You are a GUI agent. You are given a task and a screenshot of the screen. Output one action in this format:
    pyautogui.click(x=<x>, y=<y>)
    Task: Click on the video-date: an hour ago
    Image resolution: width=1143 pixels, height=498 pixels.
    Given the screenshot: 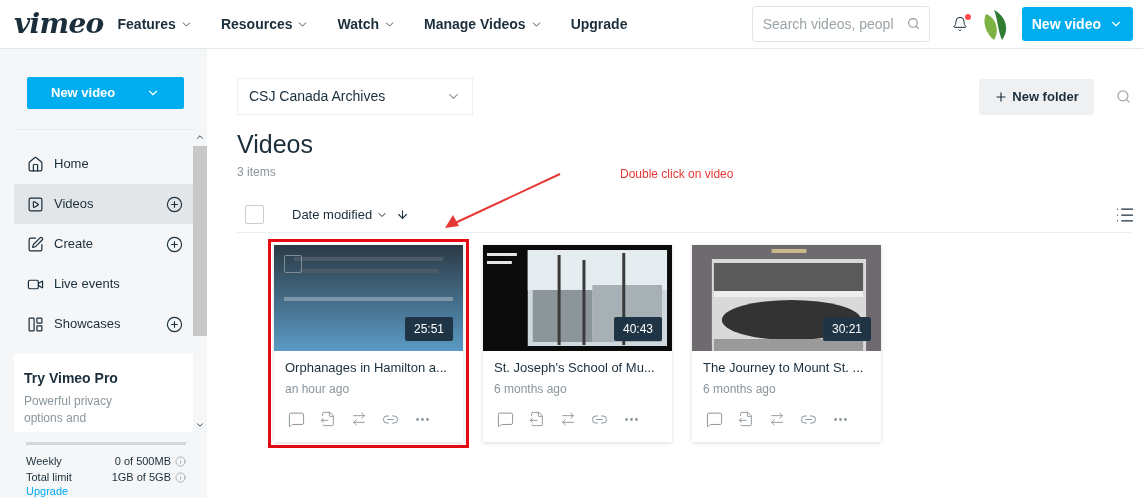 What is the action you would take?
    pyautogui.click(x=318, y=389)
    